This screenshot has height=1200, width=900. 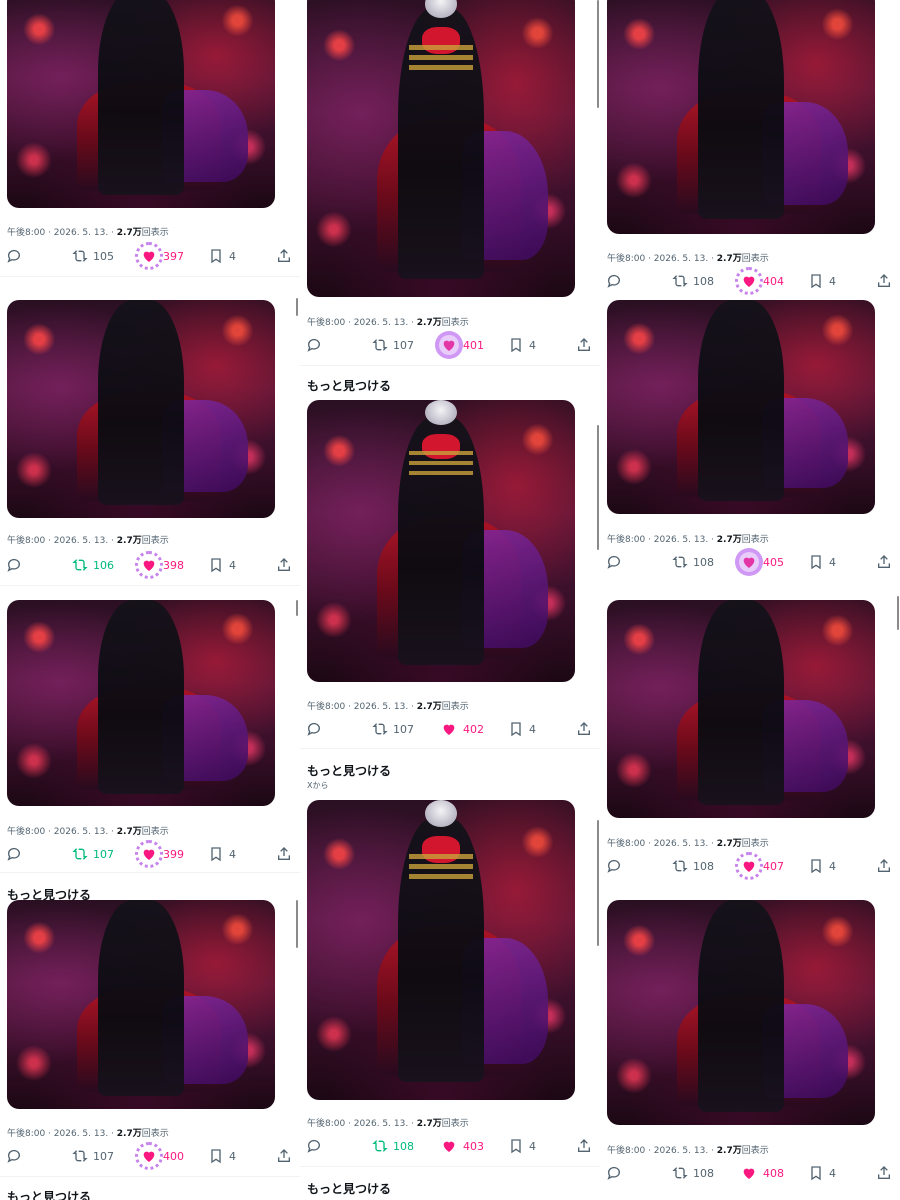 What do you see at coordinates (93, 565) in the screenshot?
I see `retweet-button: 106` at bounding box center [93, 565].